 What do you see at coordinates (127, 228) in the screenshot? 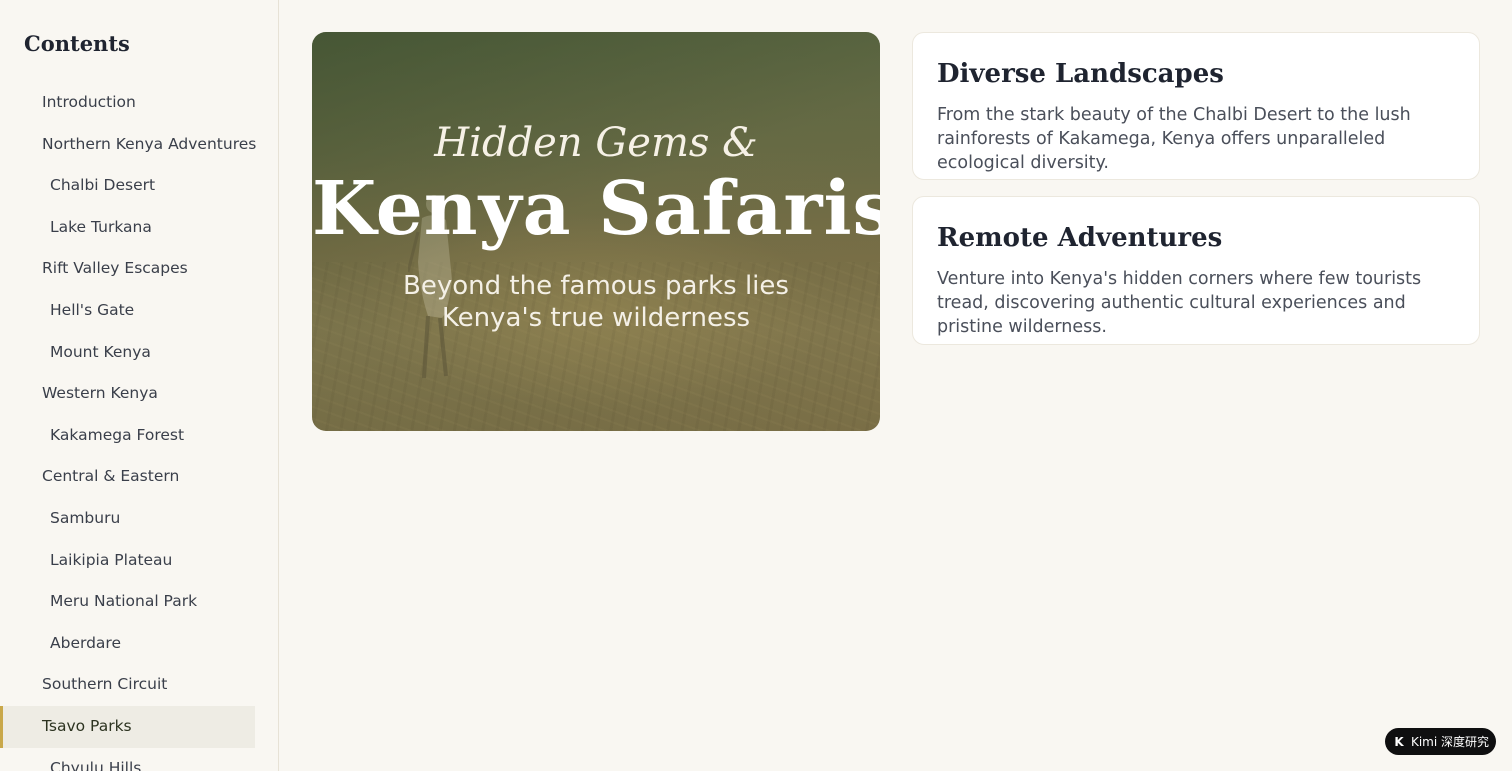
I see `toc-item-lake-turkana: Lake Turkana` at bounding box center [127, 228].